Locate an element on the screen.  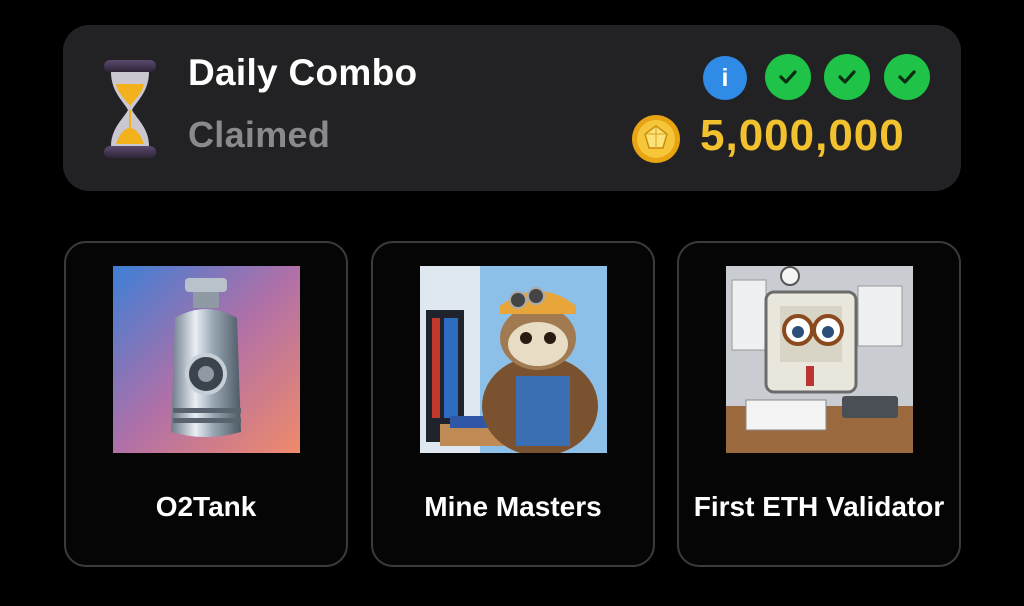
combo-card-mine-masters: Mine Masters is located at coordinates (513, 404).